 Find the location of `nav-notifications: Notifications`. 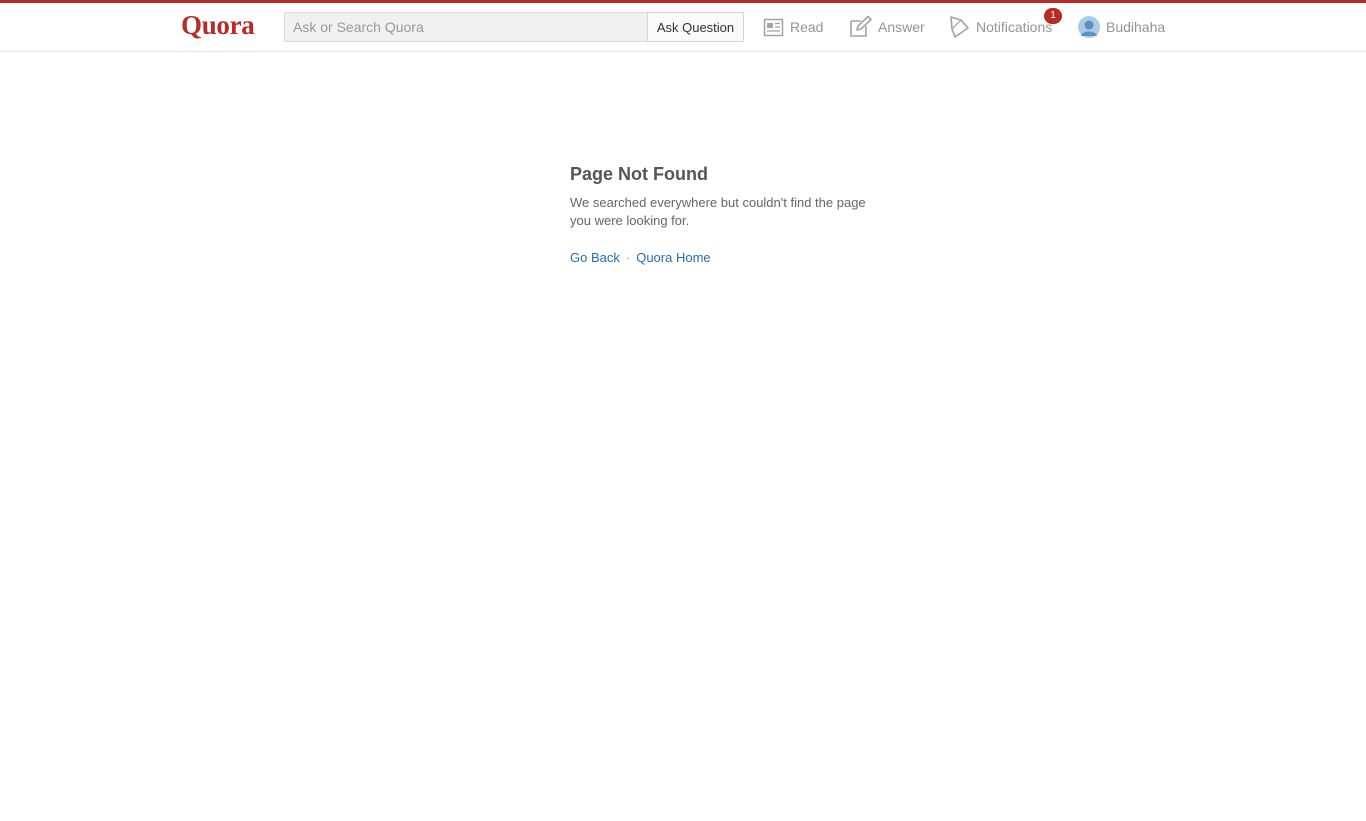

nav-notifications: Notifications is located at coordinates (1000, 27).